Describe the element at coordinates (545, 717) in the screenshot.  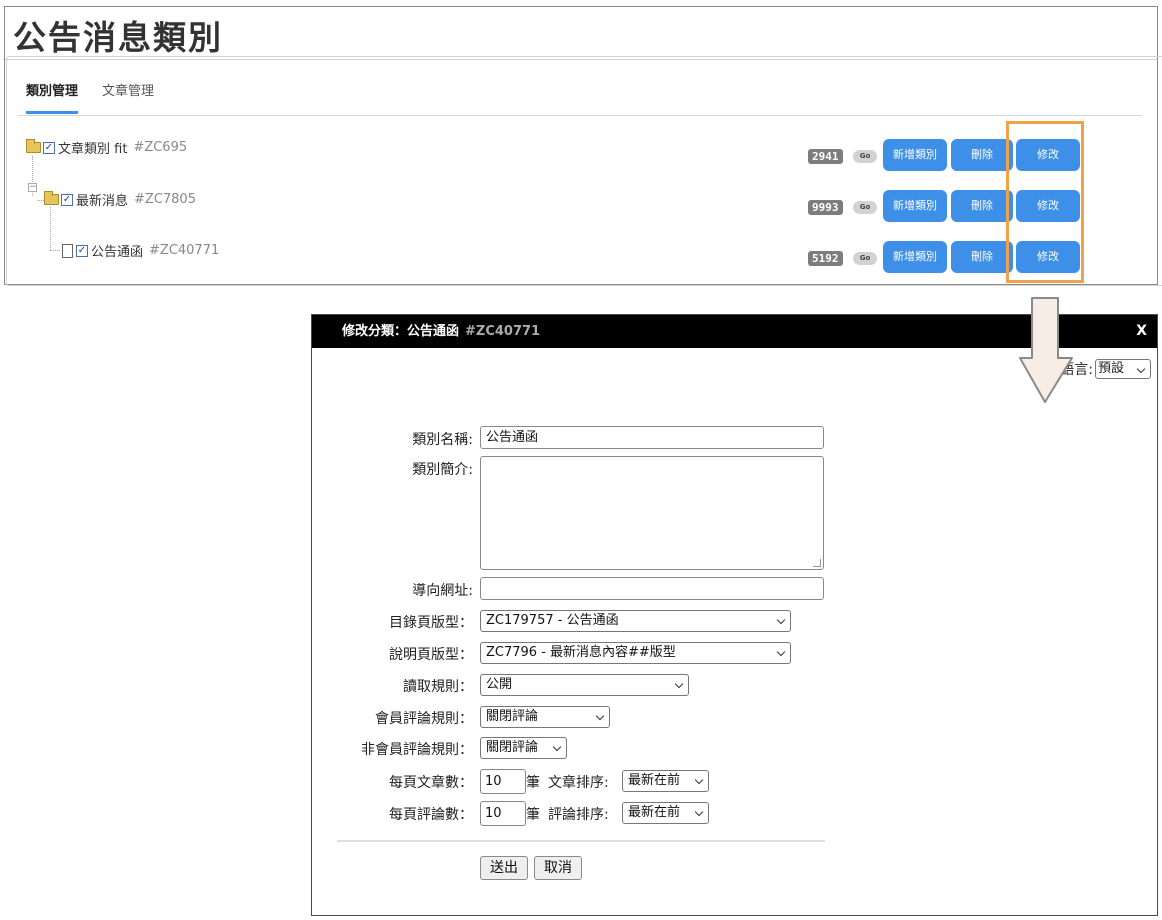
I see `member-comment-select: 關閉評論` at that location.